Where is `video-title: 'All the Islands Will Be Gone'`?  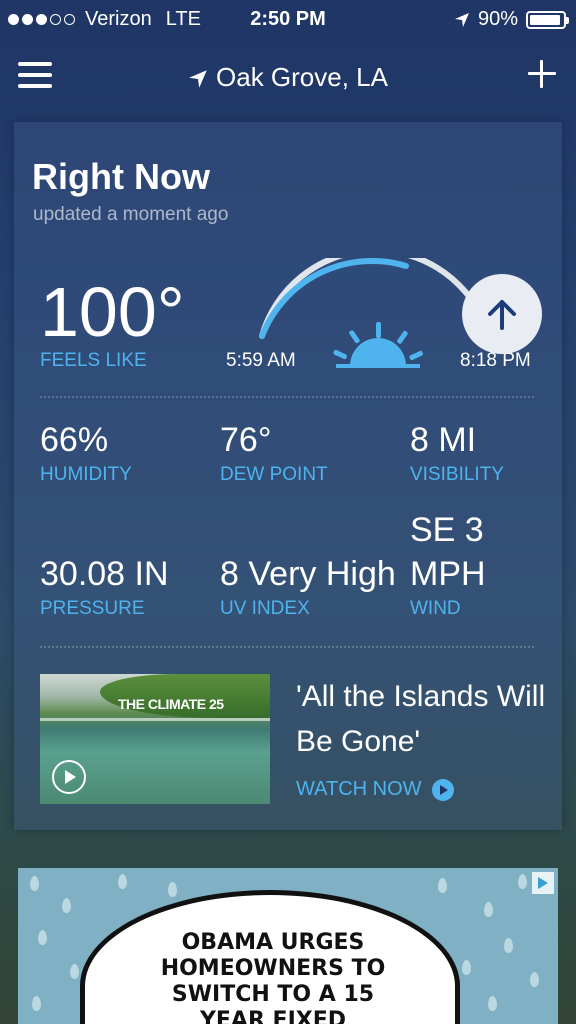 video-title: 'All the Islands Will Be Gone' is located at coordinates (421, 719).